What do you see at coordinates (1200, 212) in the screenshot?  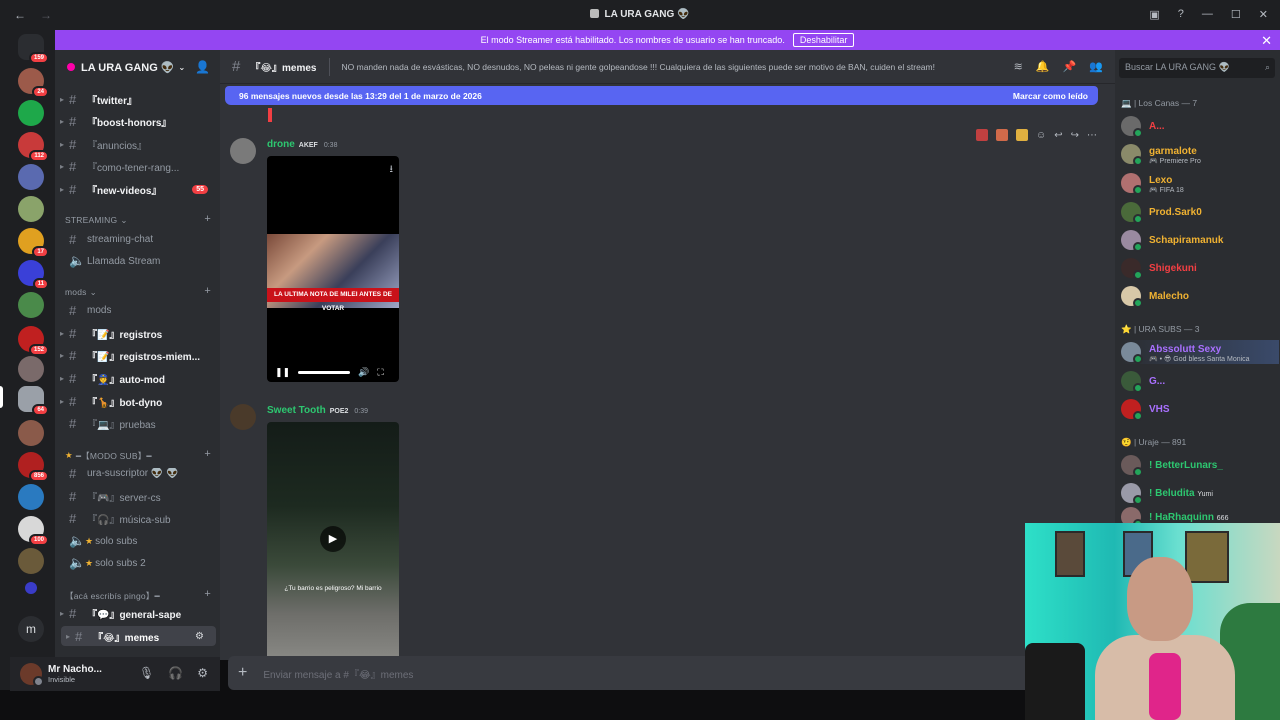 I see `member-item: Prod.Sark0` at bounding box center [1200, 212].